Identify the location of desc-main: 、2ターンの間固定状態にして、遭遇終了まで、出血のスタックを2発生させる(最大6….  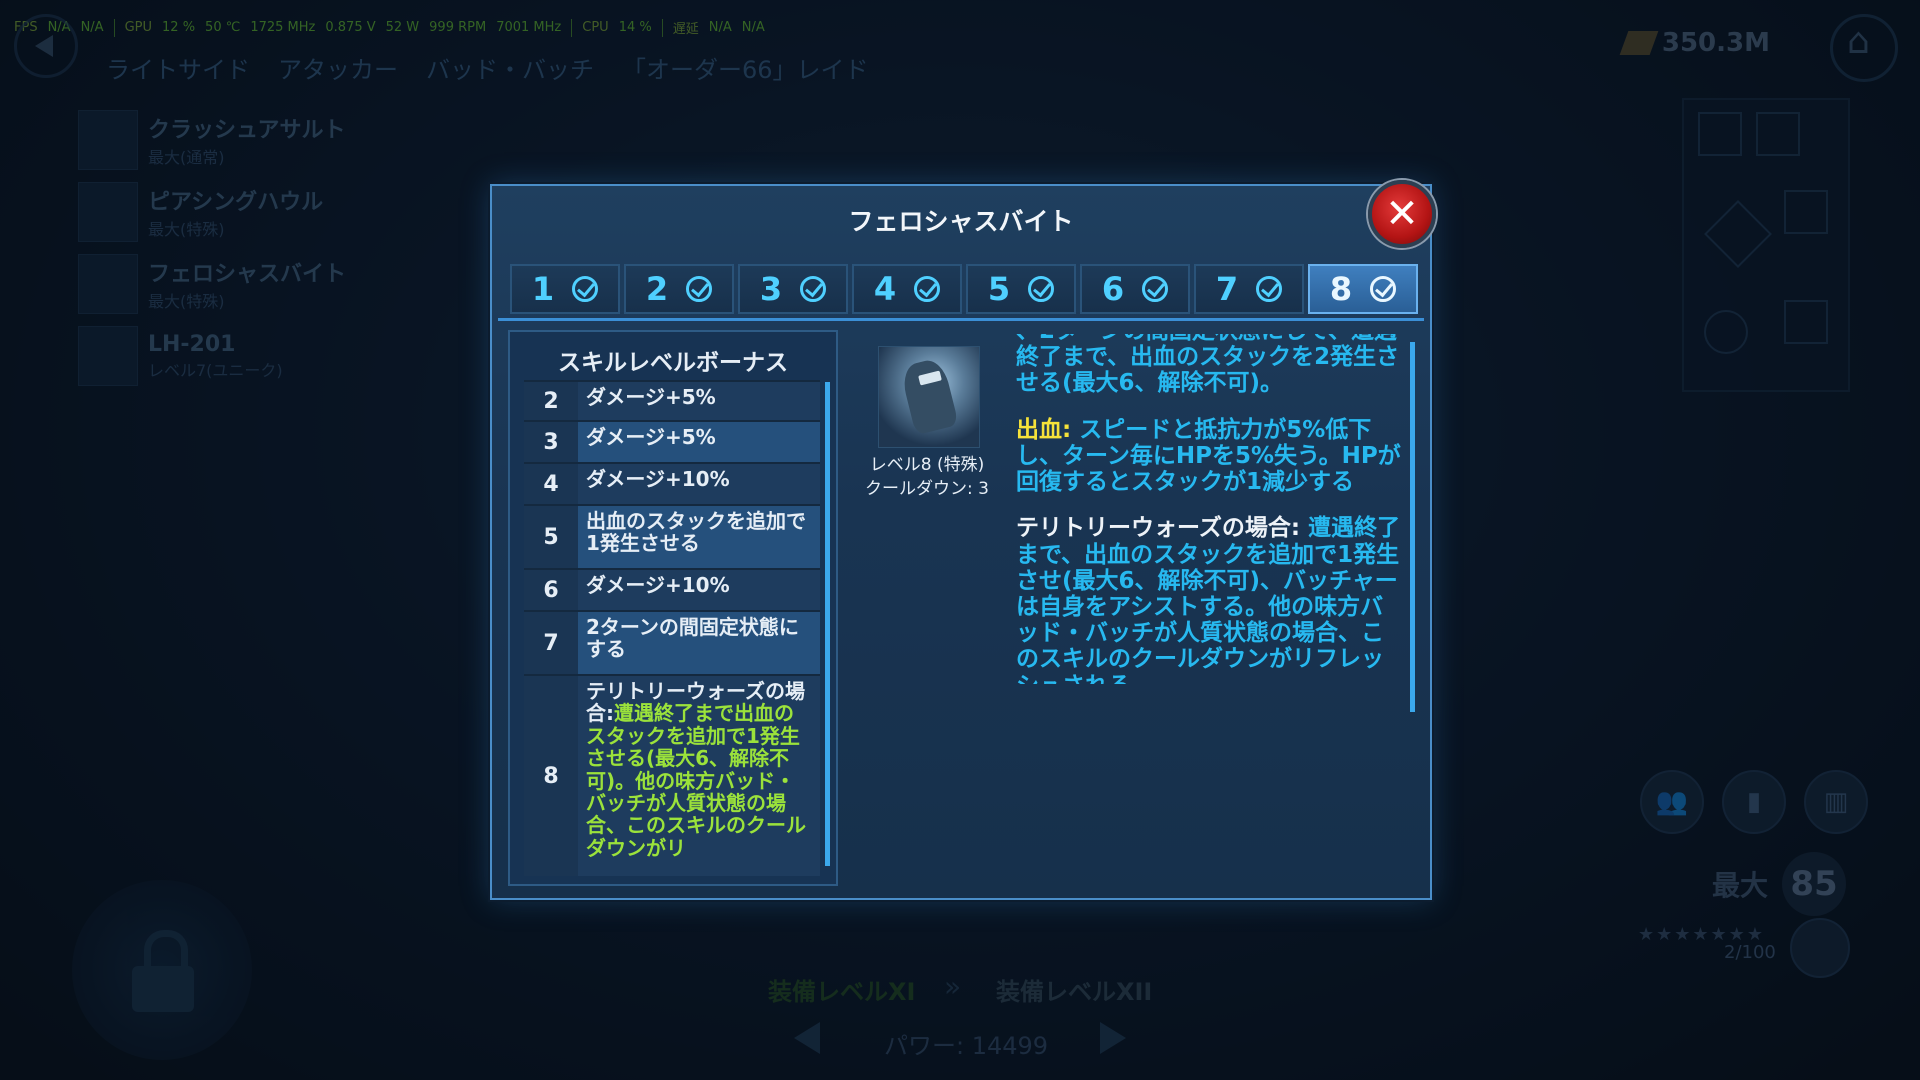
(1208, 365).